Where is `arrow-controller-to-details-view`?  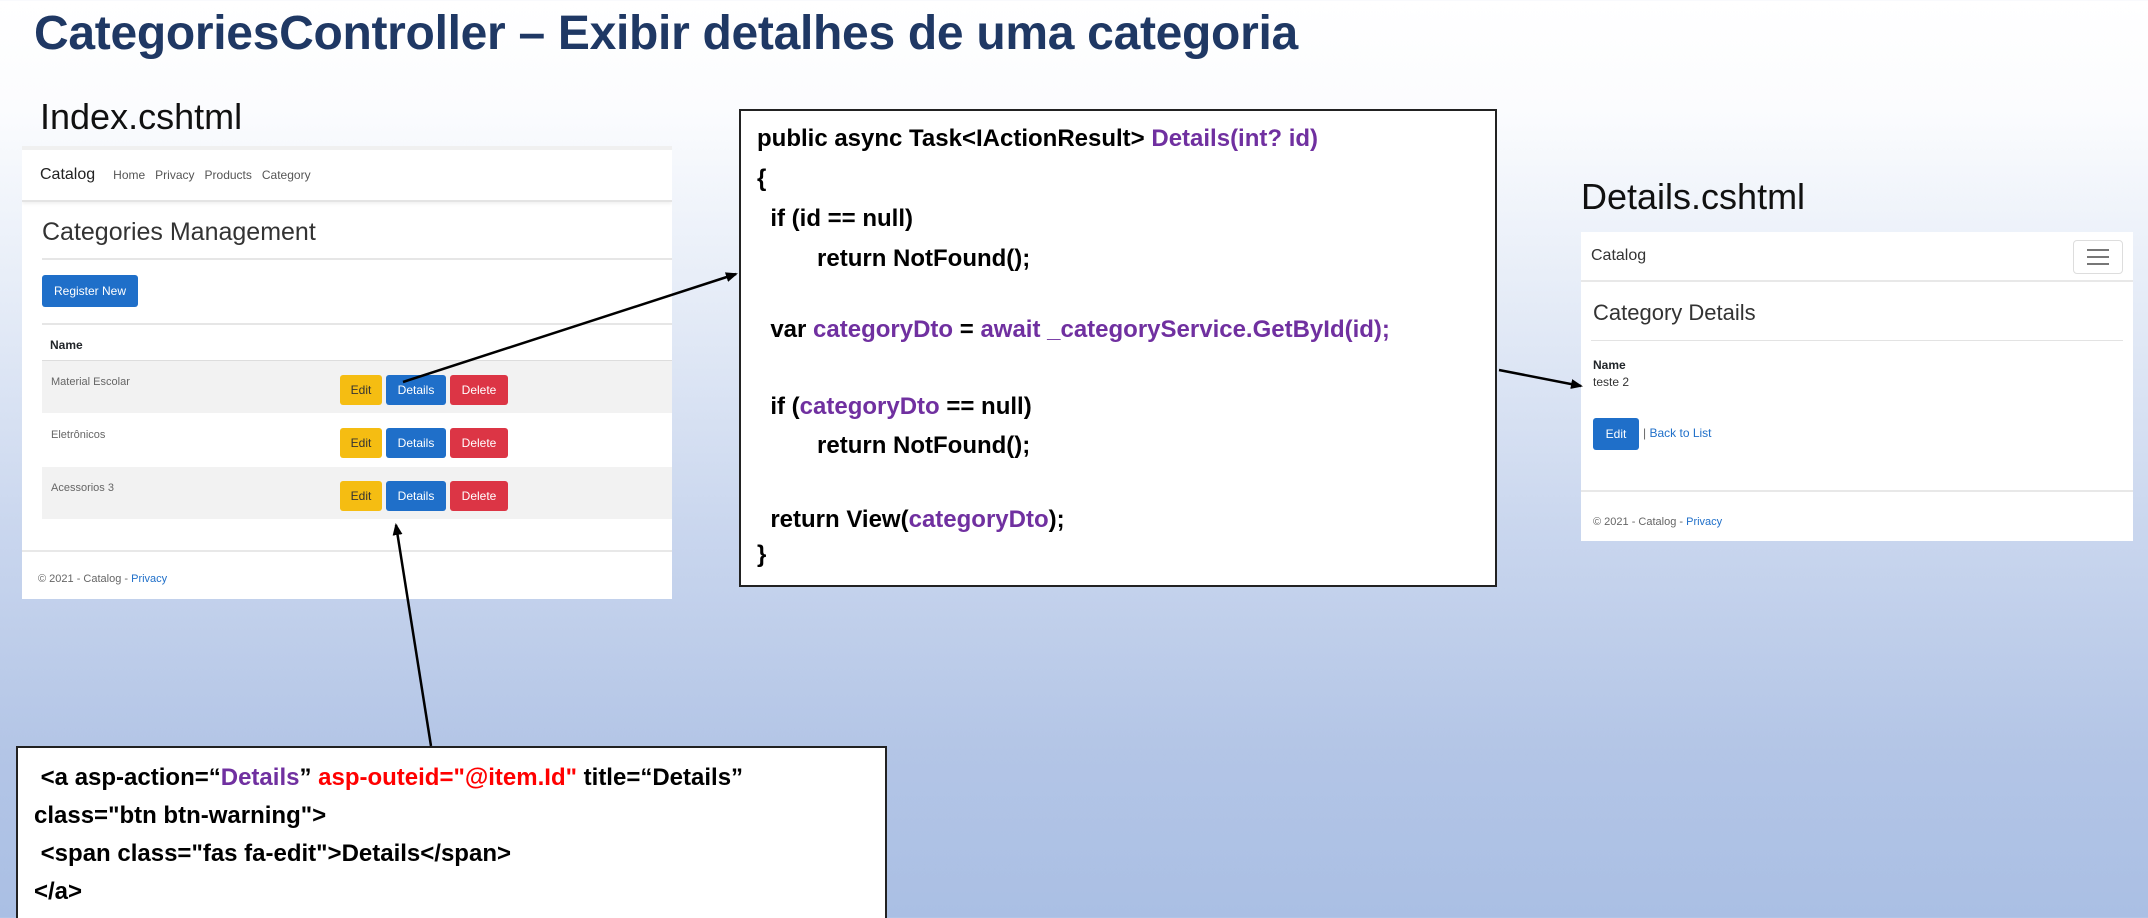 arrow-controller-to-details-view is located at coordinates (1540, 378).